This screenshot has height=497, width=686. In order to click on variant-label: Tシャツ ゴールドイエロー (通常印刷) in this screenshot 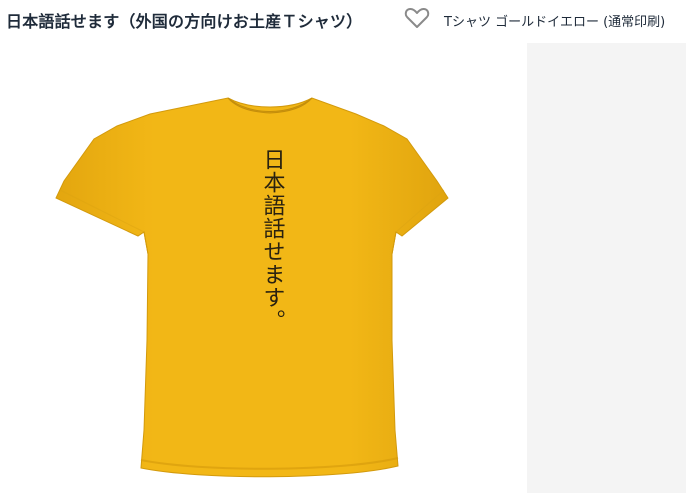, I will do `click(555, 22)`.